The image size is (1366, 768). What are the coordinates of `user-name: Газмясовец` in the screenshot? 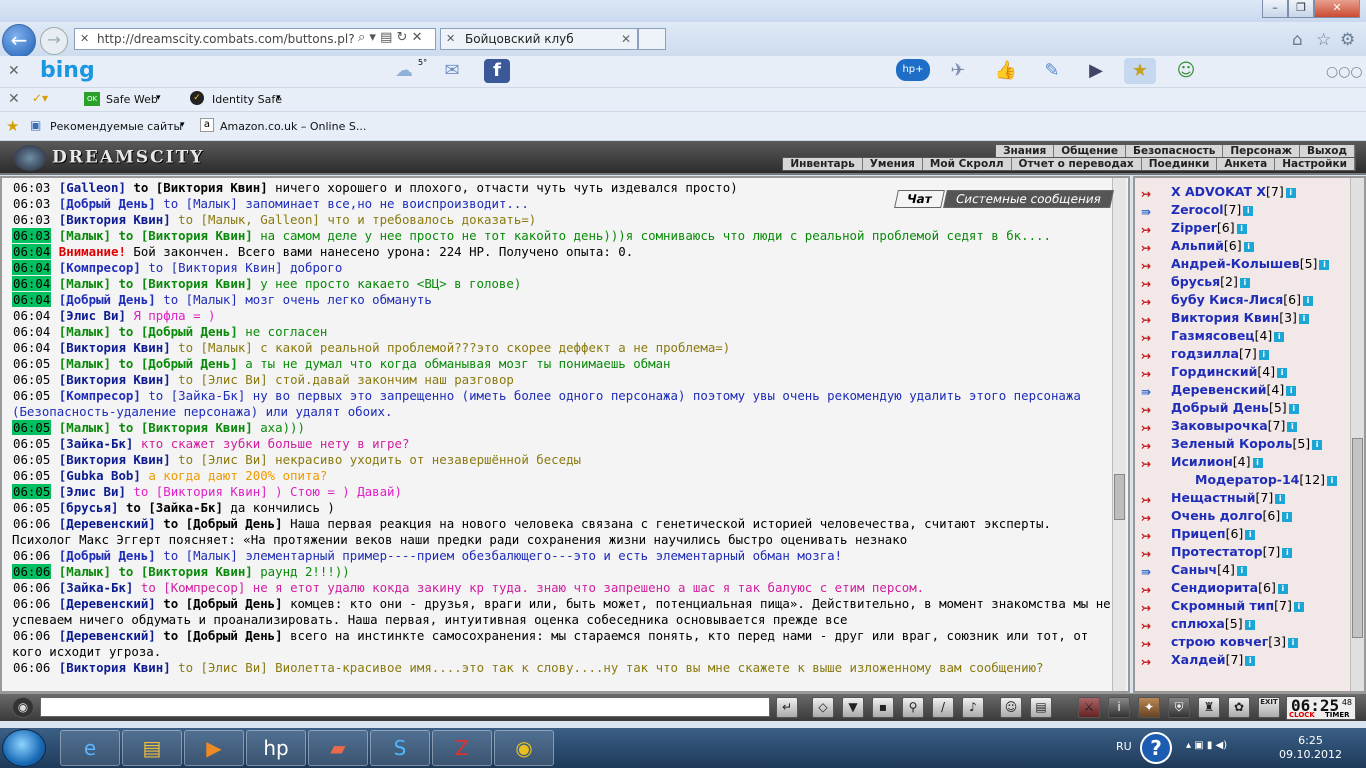 It's located at (1213, 335).